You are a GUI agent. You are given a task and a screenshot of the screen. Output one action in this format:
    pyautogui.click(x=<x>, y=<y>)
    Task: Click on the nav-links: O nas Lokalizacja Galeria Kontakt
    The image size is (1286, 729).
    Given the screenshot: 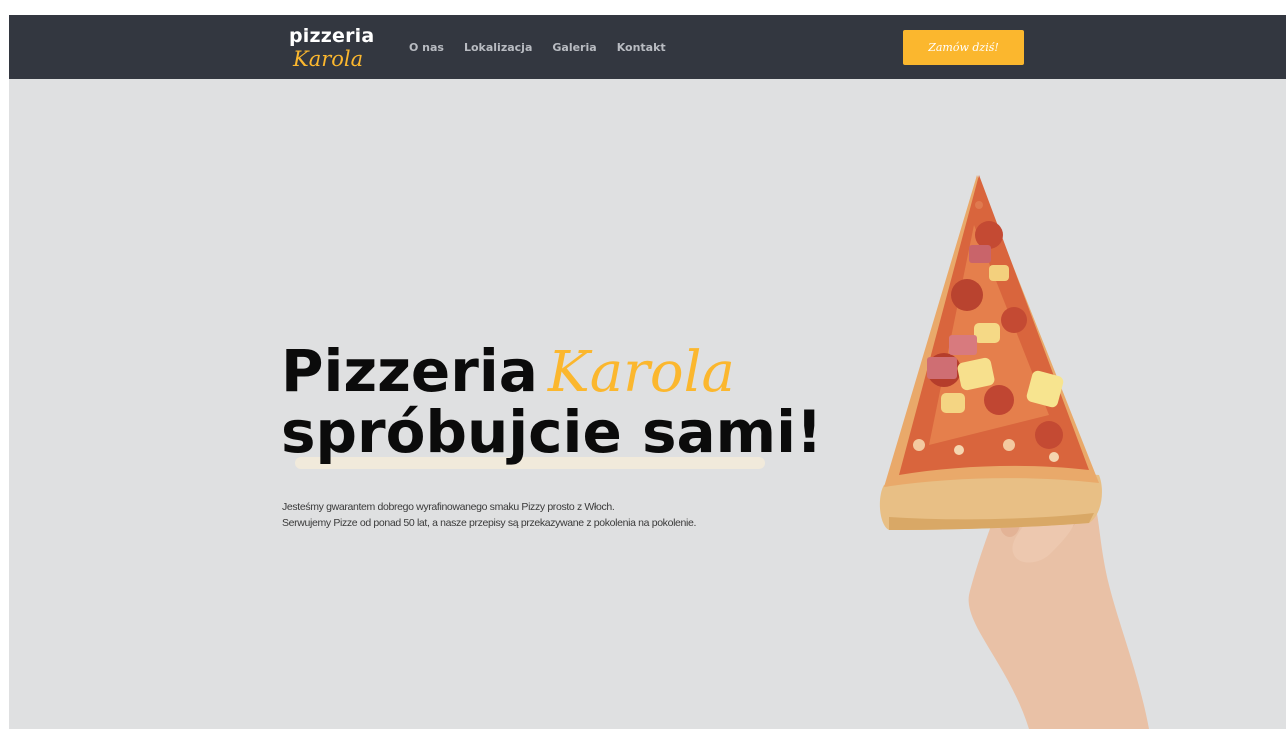 What is the action you would take?
    pyautogui.click(x=537, y=47)
    